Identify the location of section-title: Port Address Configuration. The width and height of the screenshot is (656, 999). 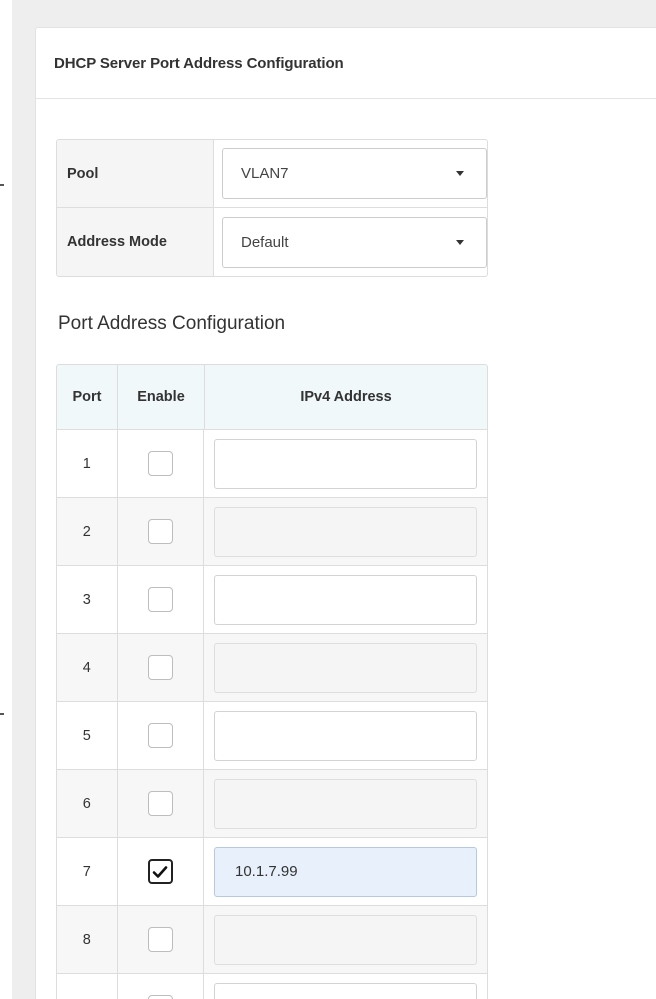
(172, 323).